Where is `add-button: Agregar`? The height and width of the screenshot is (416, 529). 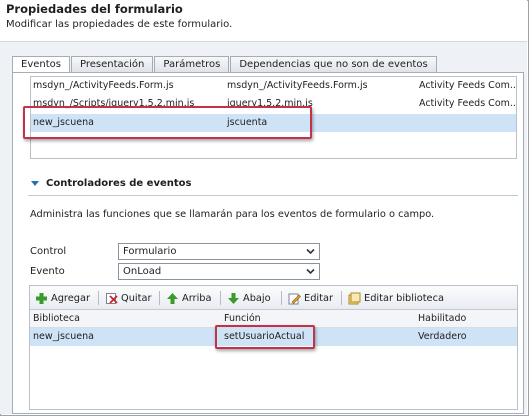
add-button: Agregar is located at coordinates (62, 298).